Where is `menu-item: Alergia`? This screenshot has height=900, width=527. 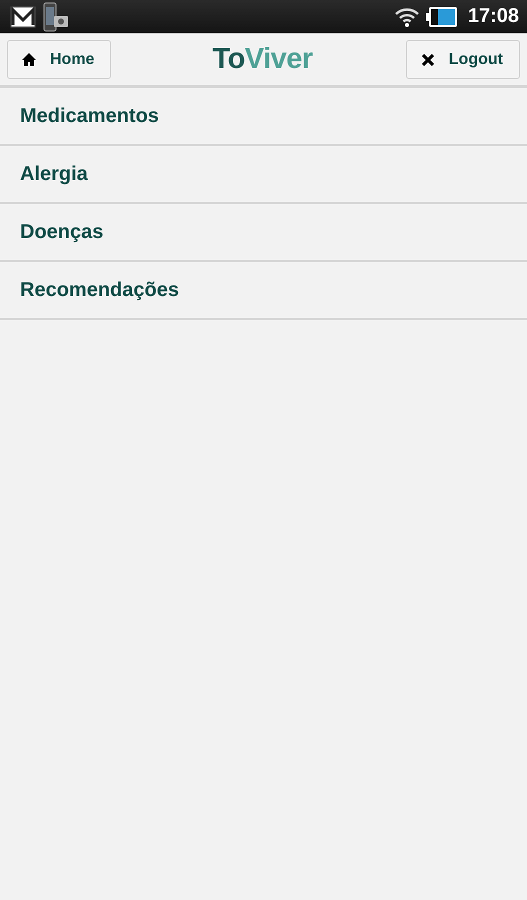
menu-item: Alergia is located at coordinates (263, 175).